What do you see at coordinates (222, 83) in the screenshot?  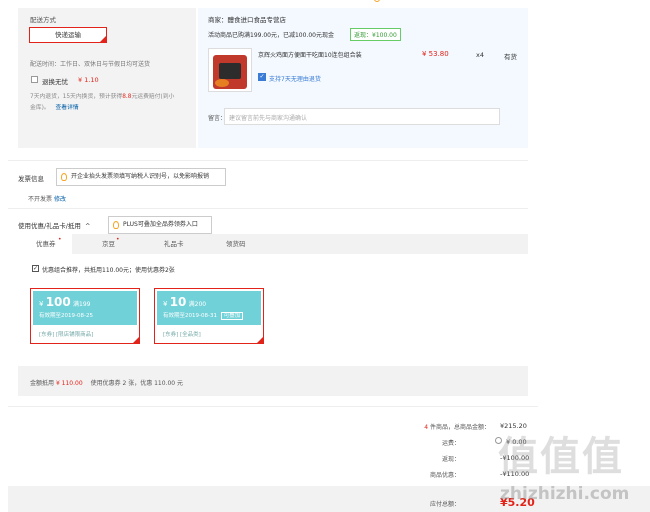 I see `product-noodle-shape` at bounding box center [222, 83].